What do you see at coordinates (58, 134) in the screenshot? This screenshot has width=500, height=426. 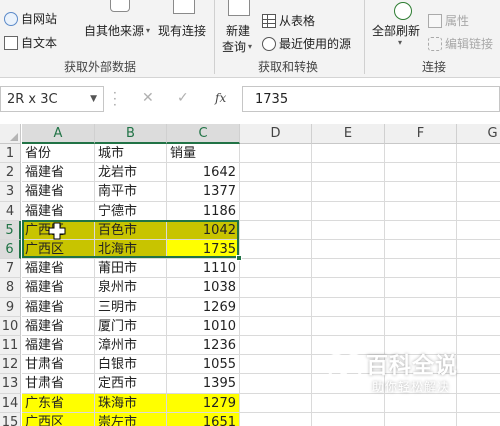 I see `column-header: A` at bounding box center [58, 134].